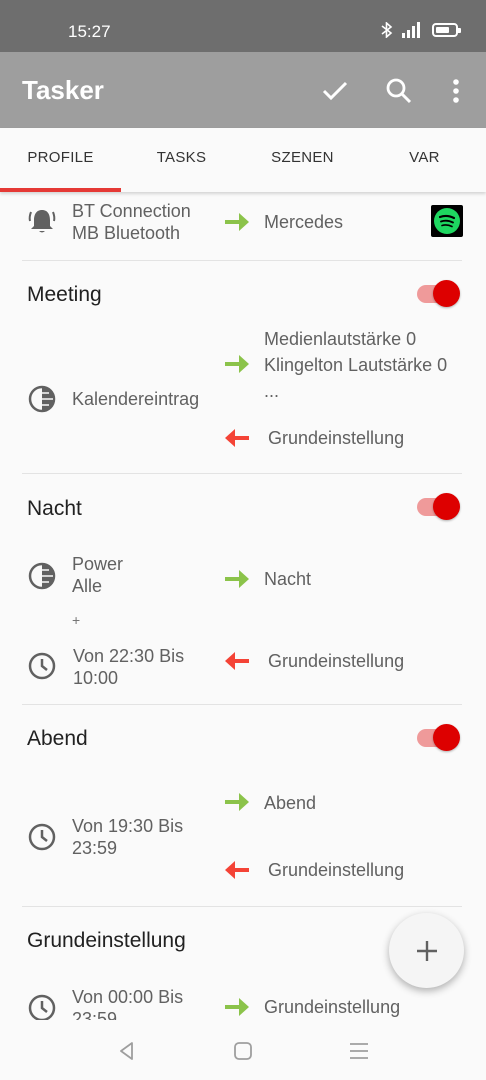  What do you see at coordinates (57, 739) in the screenshot?
I see `profile-name-abend: Abend` at bounding box center [57, 739].